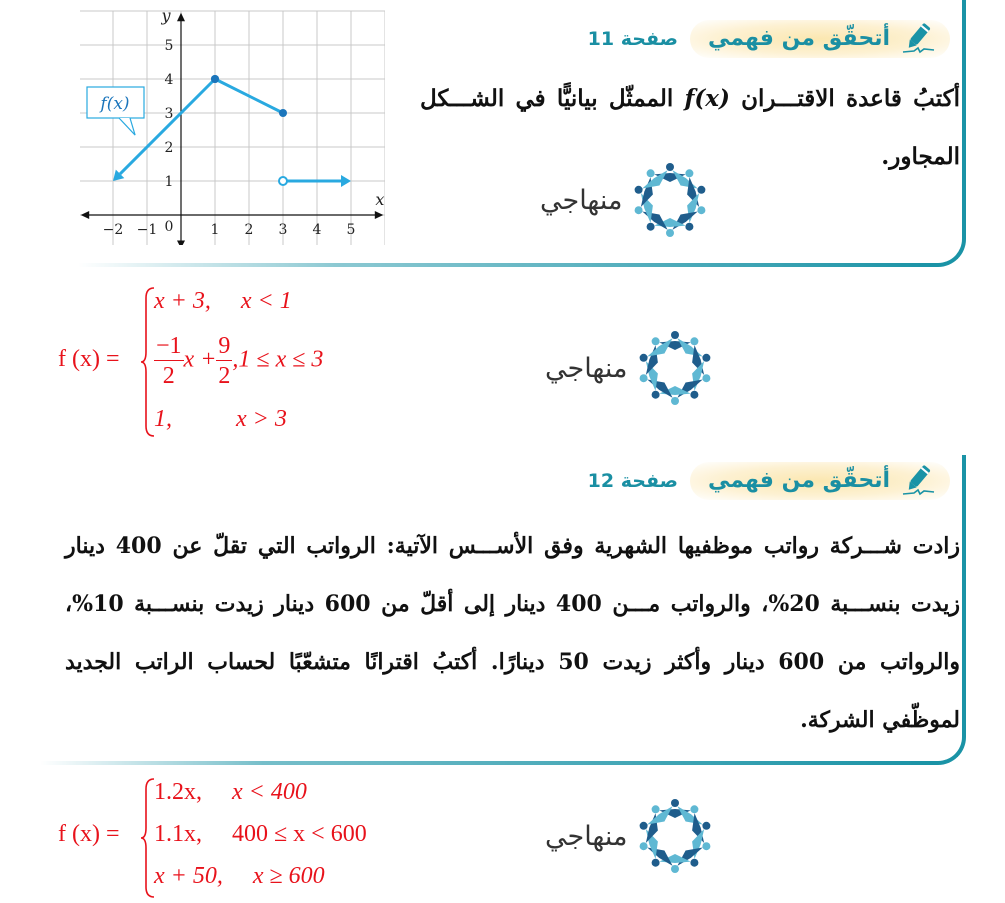 The width and height of the screenshot is (1005, 903). I want to click on question1-text-part1: أكتبُ قاعدة الاقتـــران, so click(844, 98).